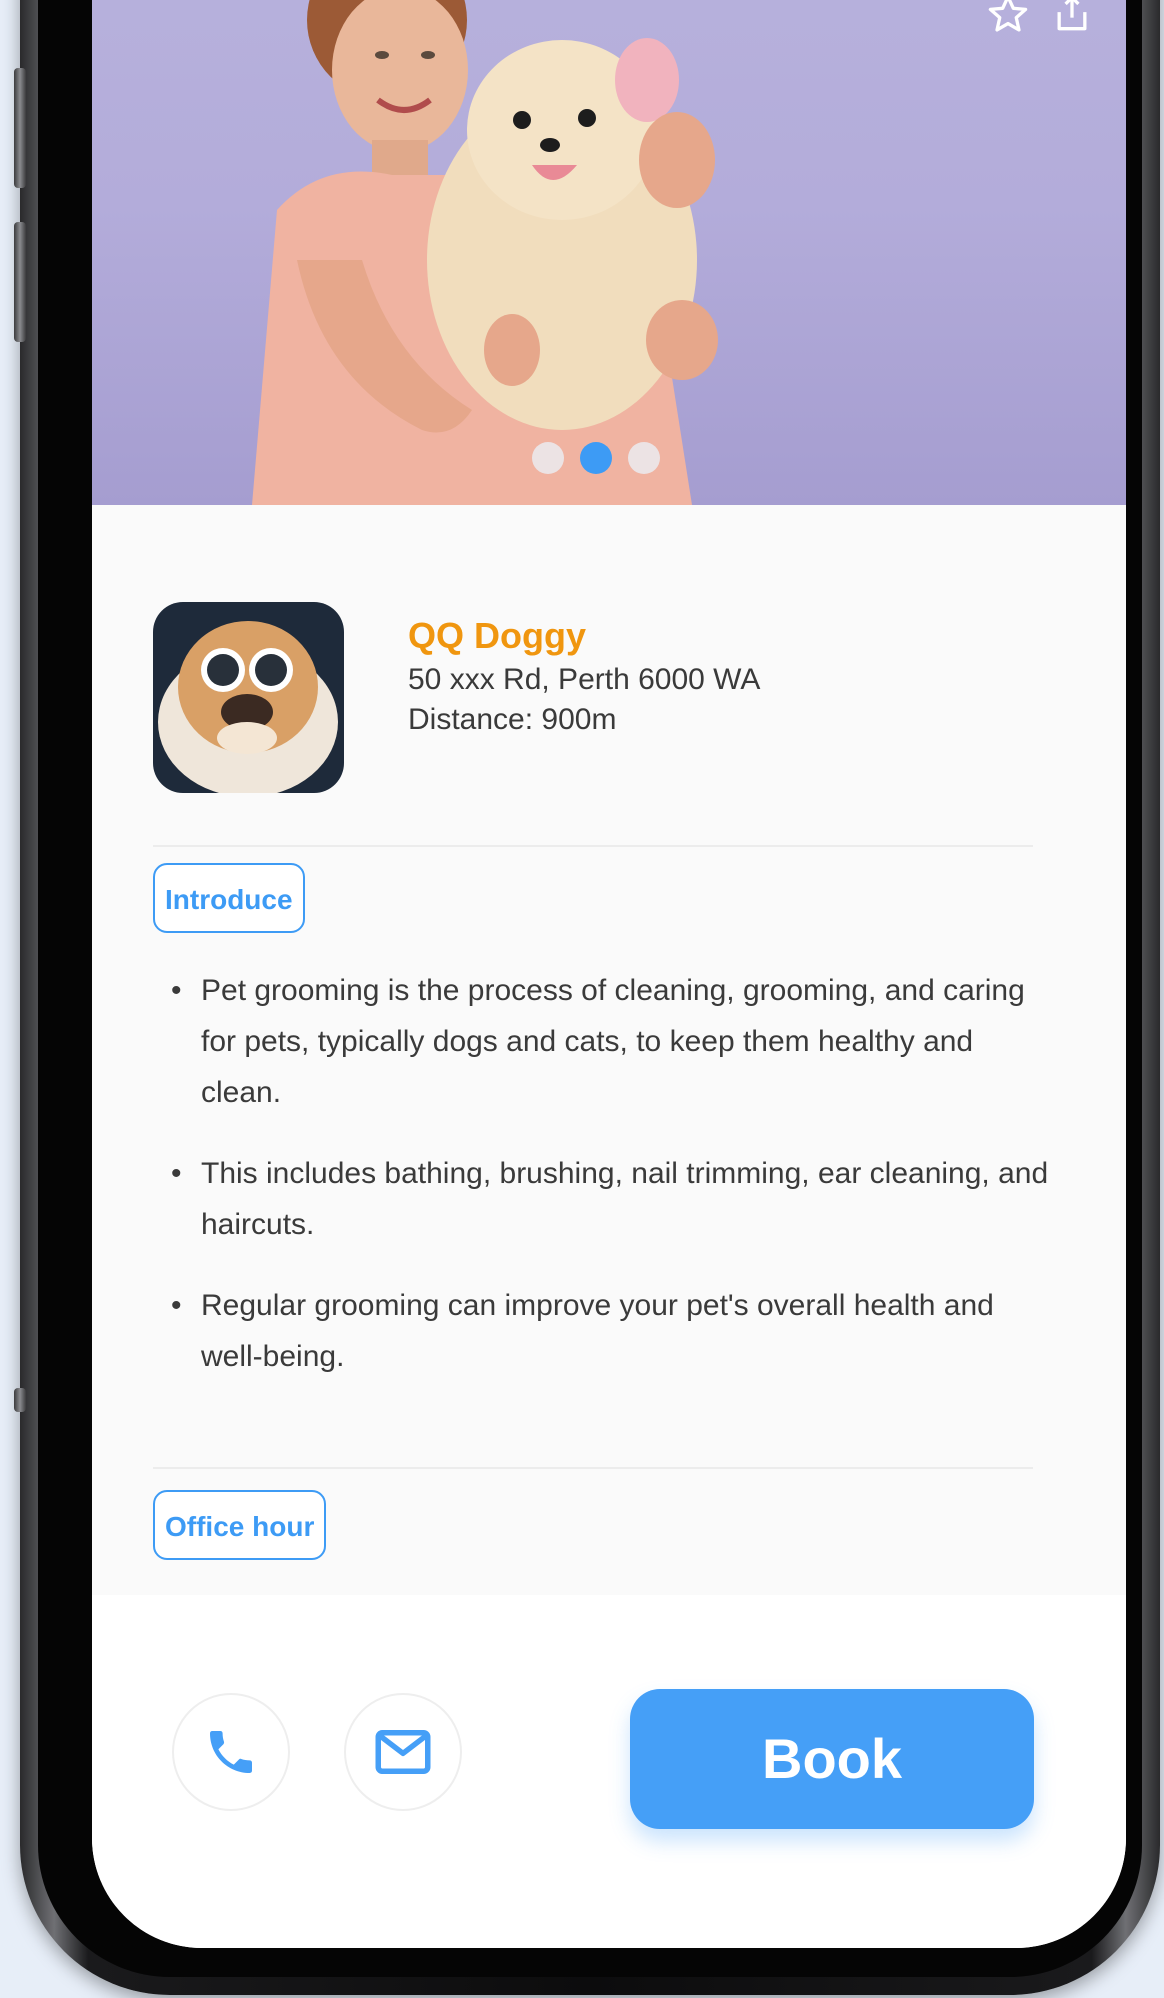 The height and width of the screenshot is (1998, 1164). I want to click on shop-avatar, so click(248, 697).